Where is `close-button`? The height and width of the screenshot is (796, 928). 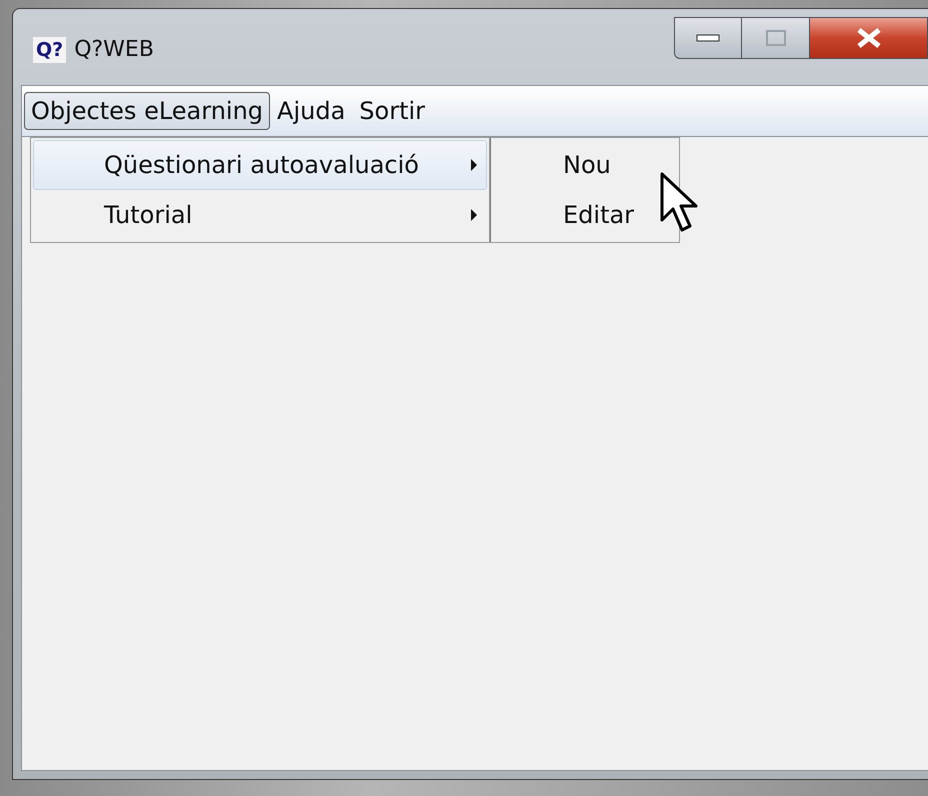 close-button is located at coordinates (869, 38).